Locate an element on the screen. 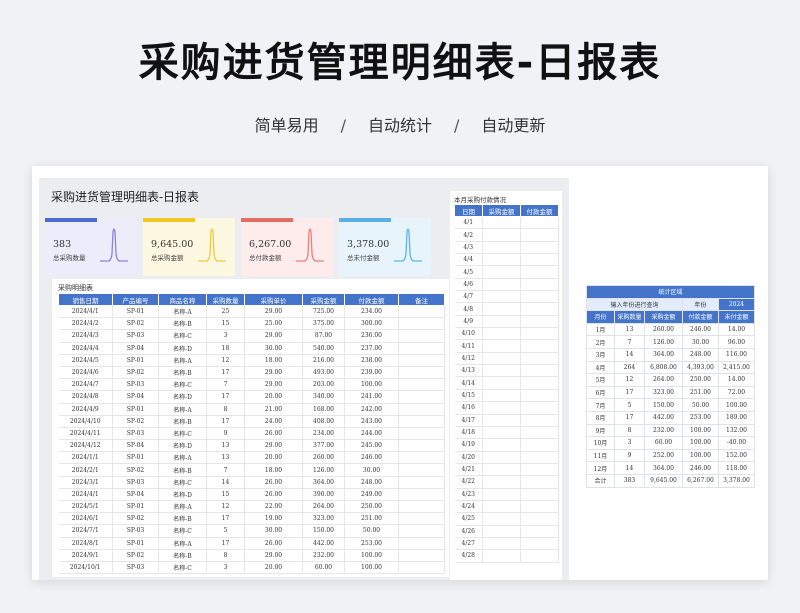 This screenshot has width=800, height=613. table-cell: 26.00 is located at coordinates (273, 543).